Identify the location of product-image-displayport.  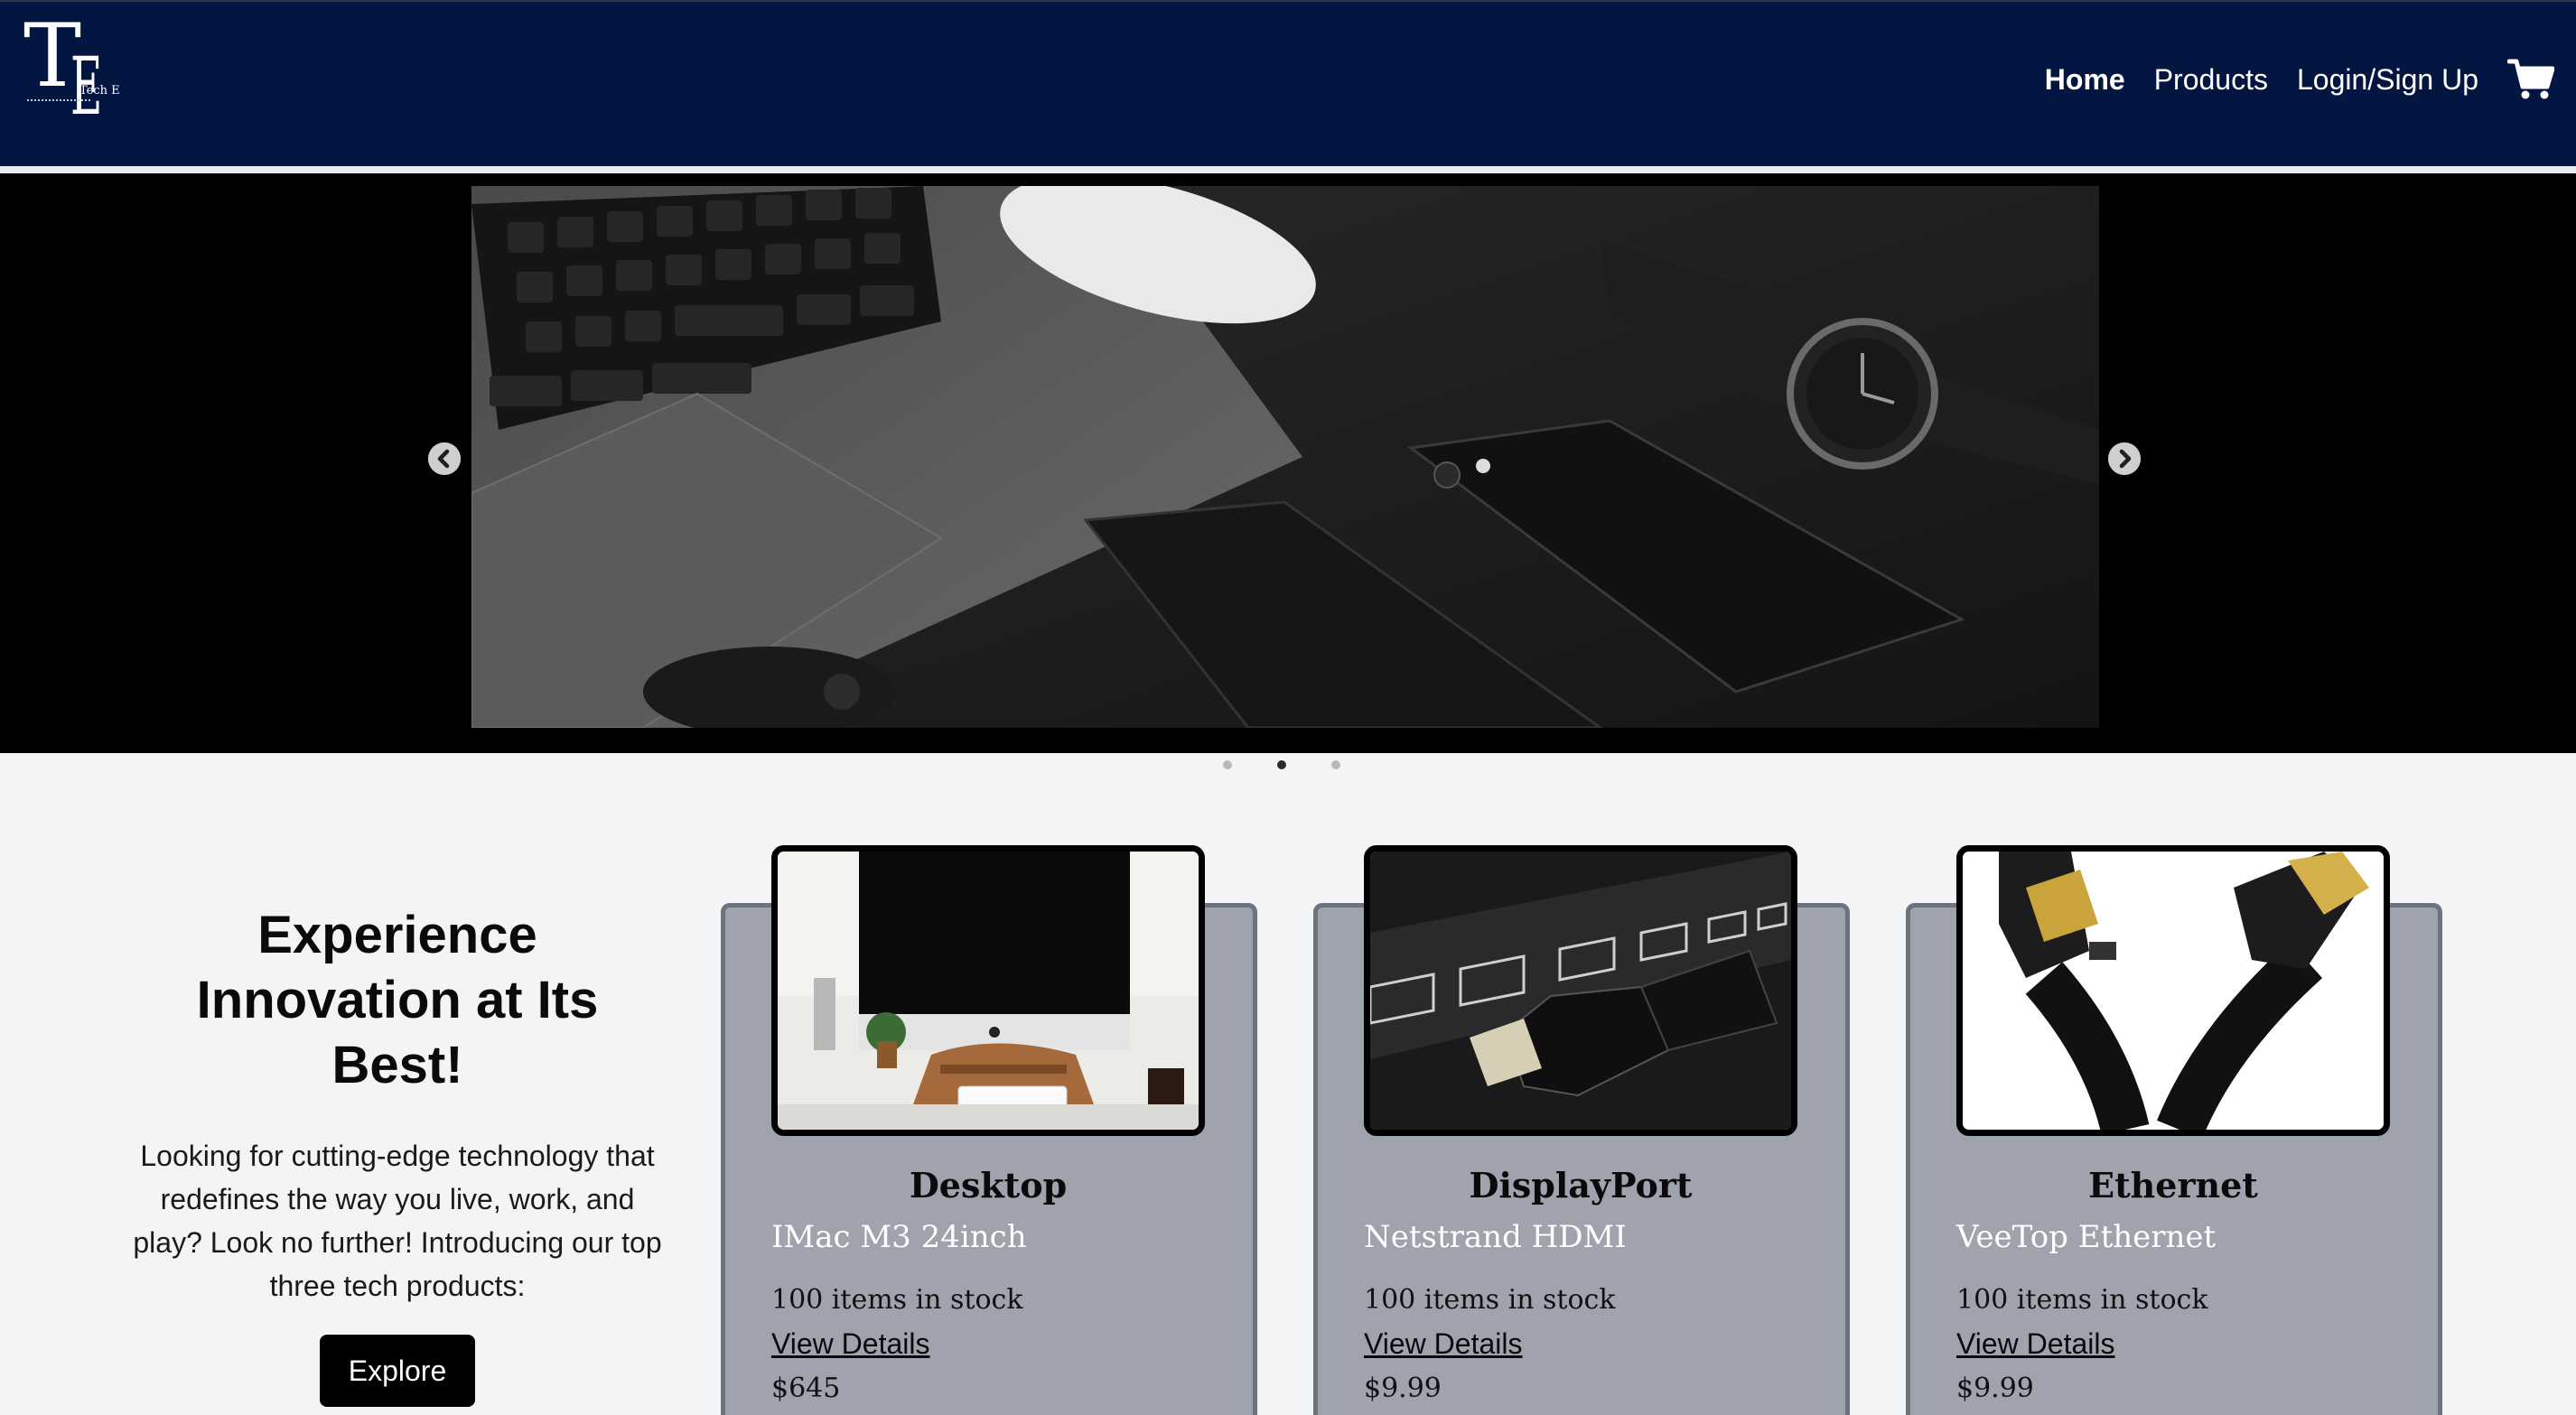
(1580, 991).